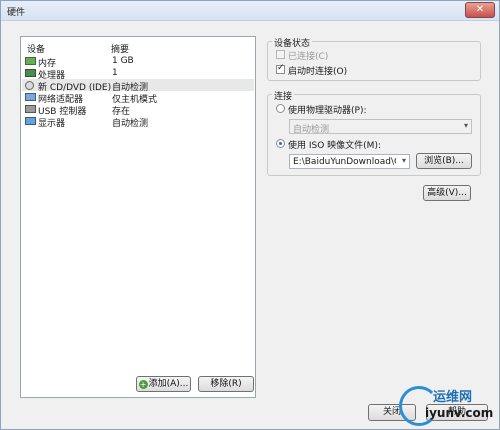  What do you see at coordinates (16, 13) in the screenshot?
I see `window-title: 硬件` at bounding box center [16, 13].